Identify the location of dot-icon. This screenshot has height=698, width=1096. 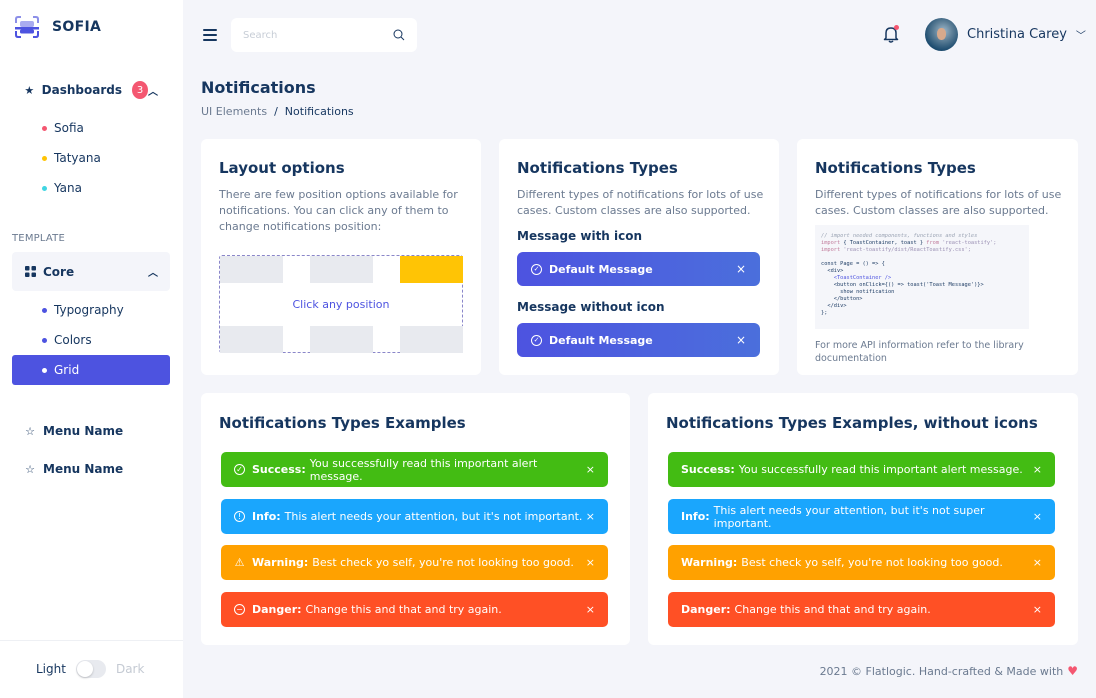
(44, 158).